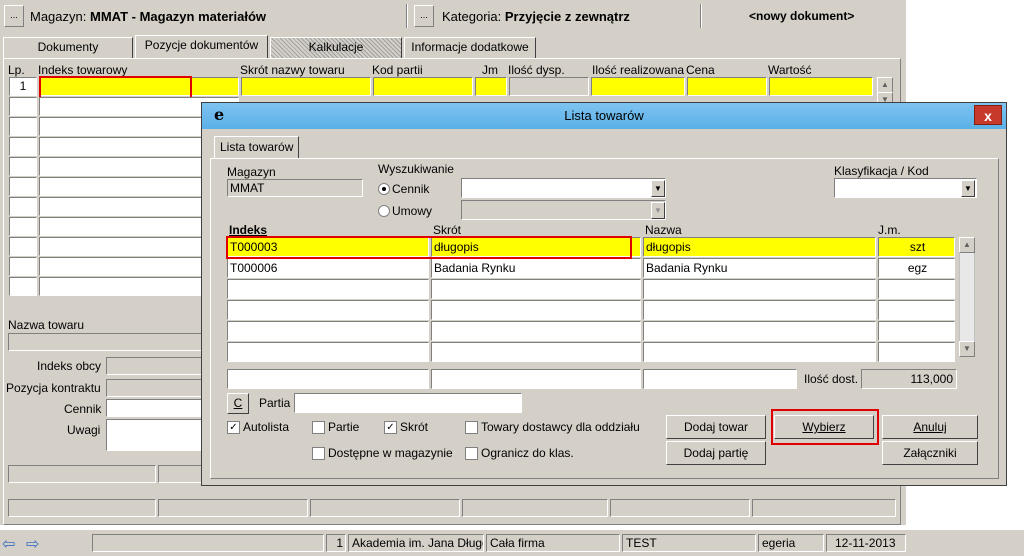  I want to click on partie-label: Partie, so click(344, 427).